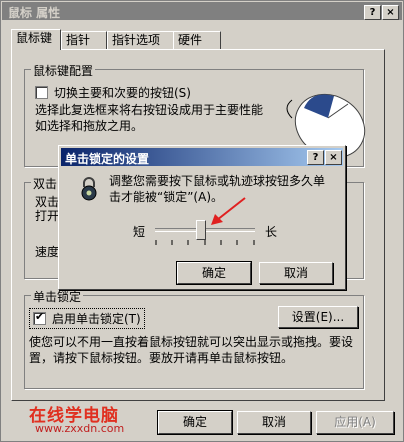 The image size is (404, 442). I want to click on ok-button: 确定, so click(195, 422).